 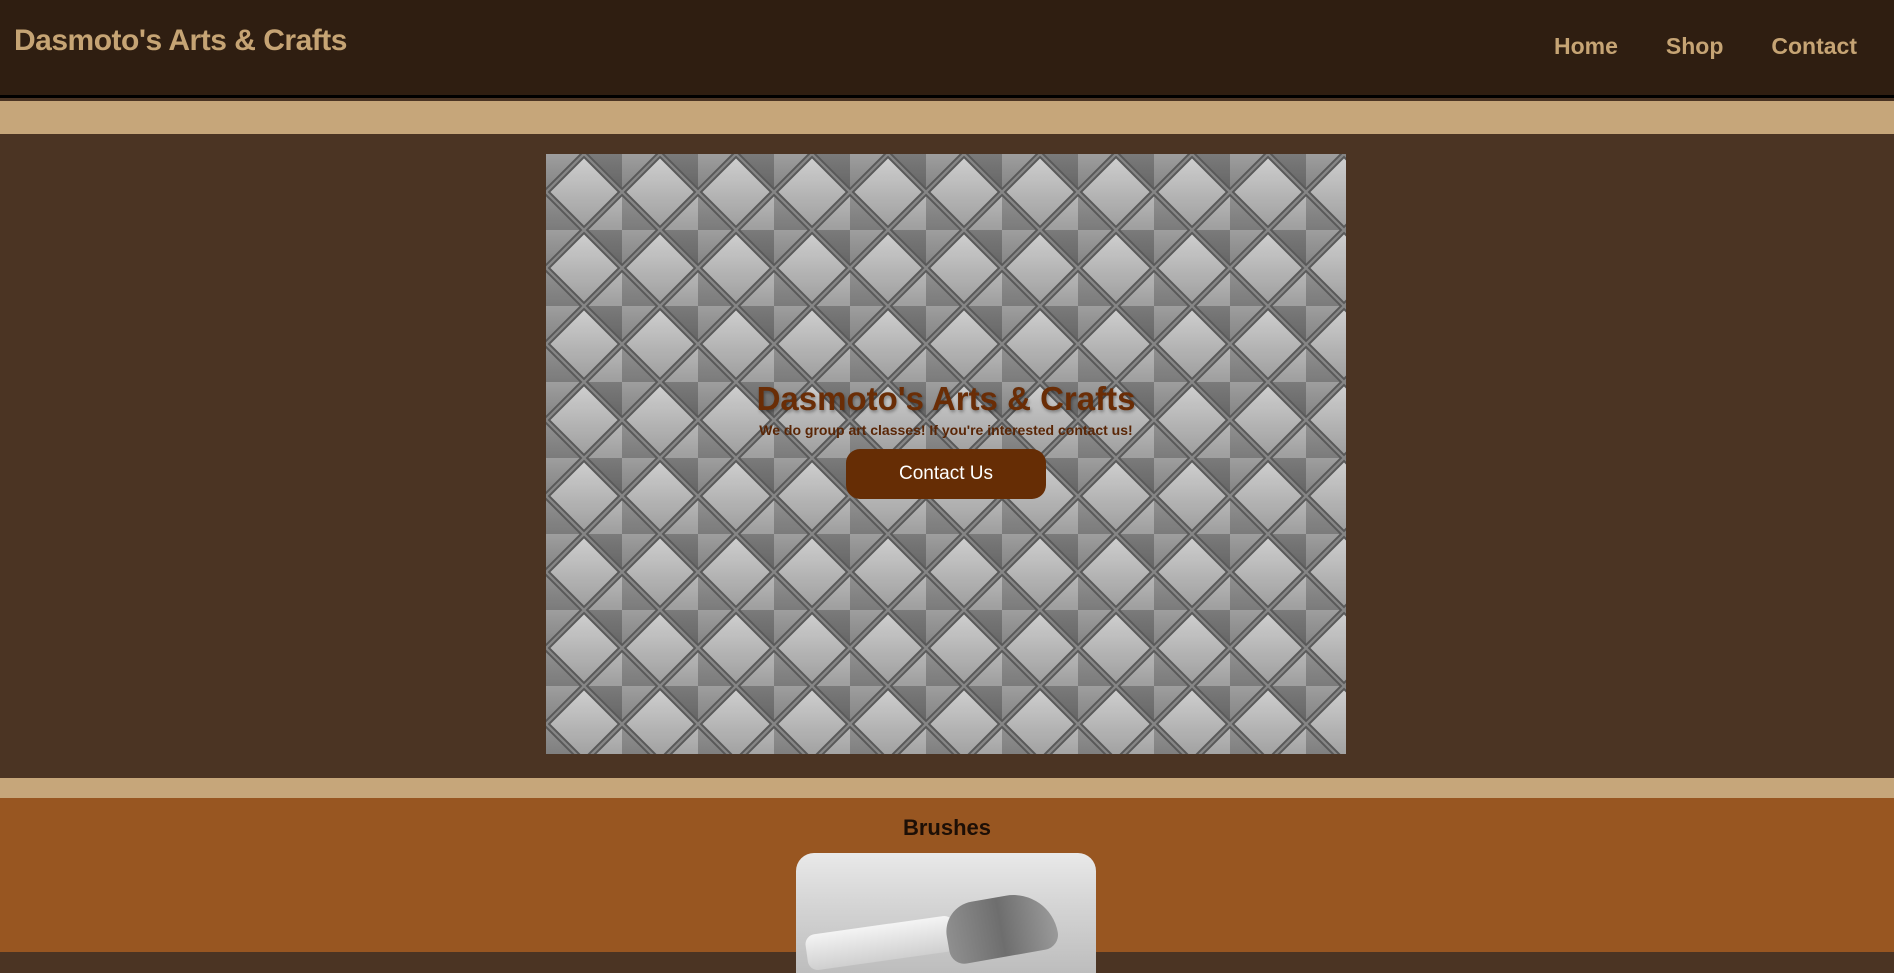 I want to click on nav-home: Home, so click(x=1586, y=46).